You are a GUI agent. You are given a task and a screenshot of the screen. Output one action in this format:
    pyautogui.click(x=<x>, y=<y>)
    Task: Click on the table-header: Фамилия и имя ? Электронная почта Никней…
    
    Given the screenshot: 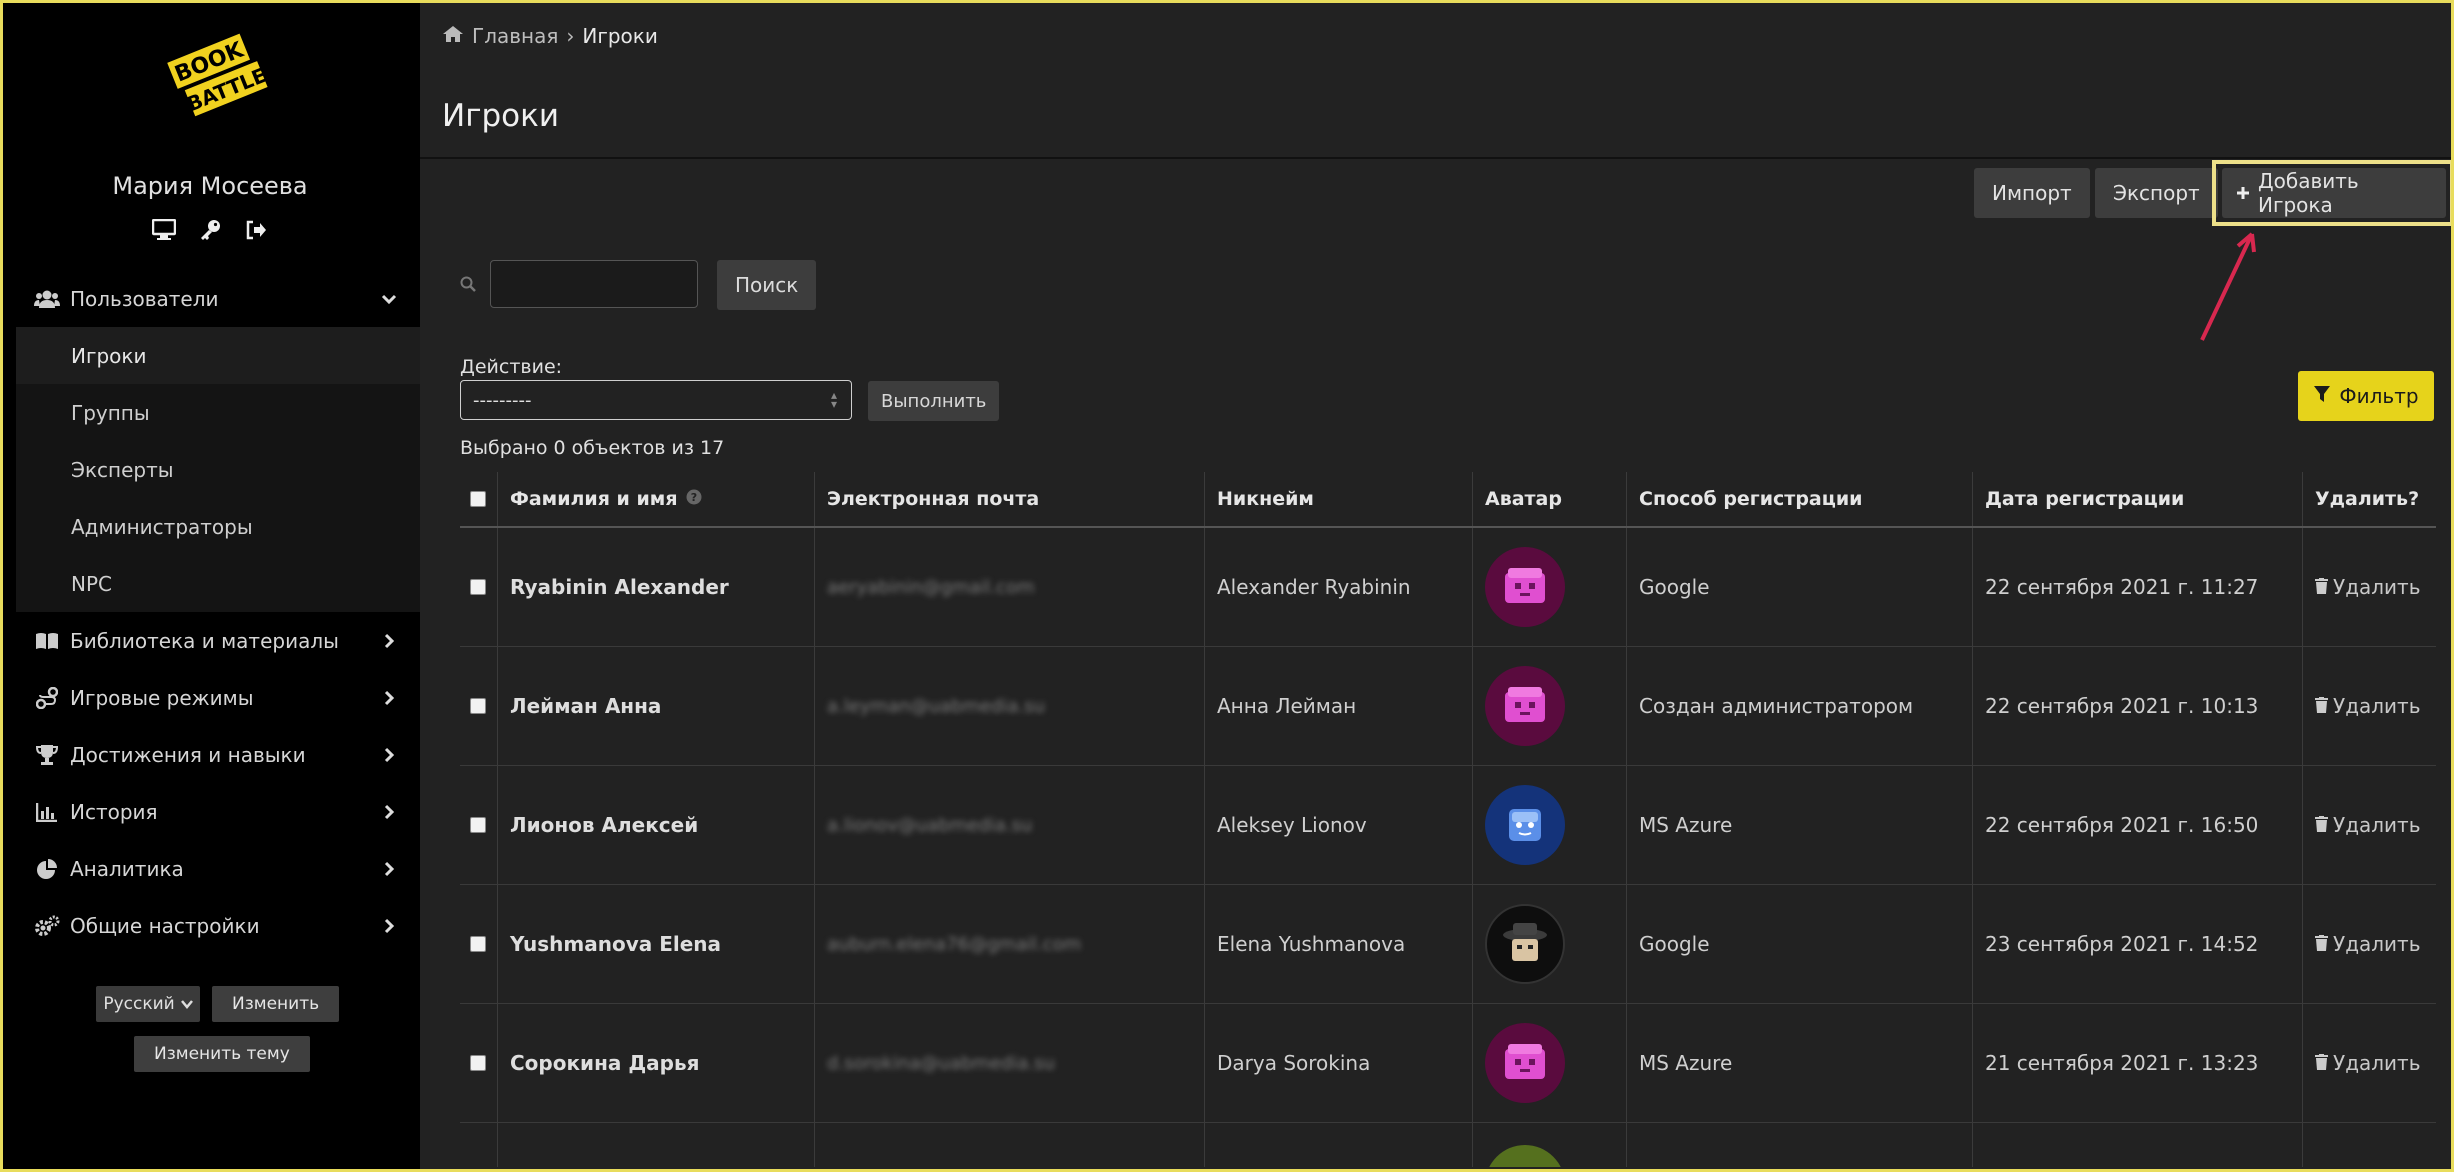 What is the action you would take?
    pyautogui.click(x=1448, y=500)
    